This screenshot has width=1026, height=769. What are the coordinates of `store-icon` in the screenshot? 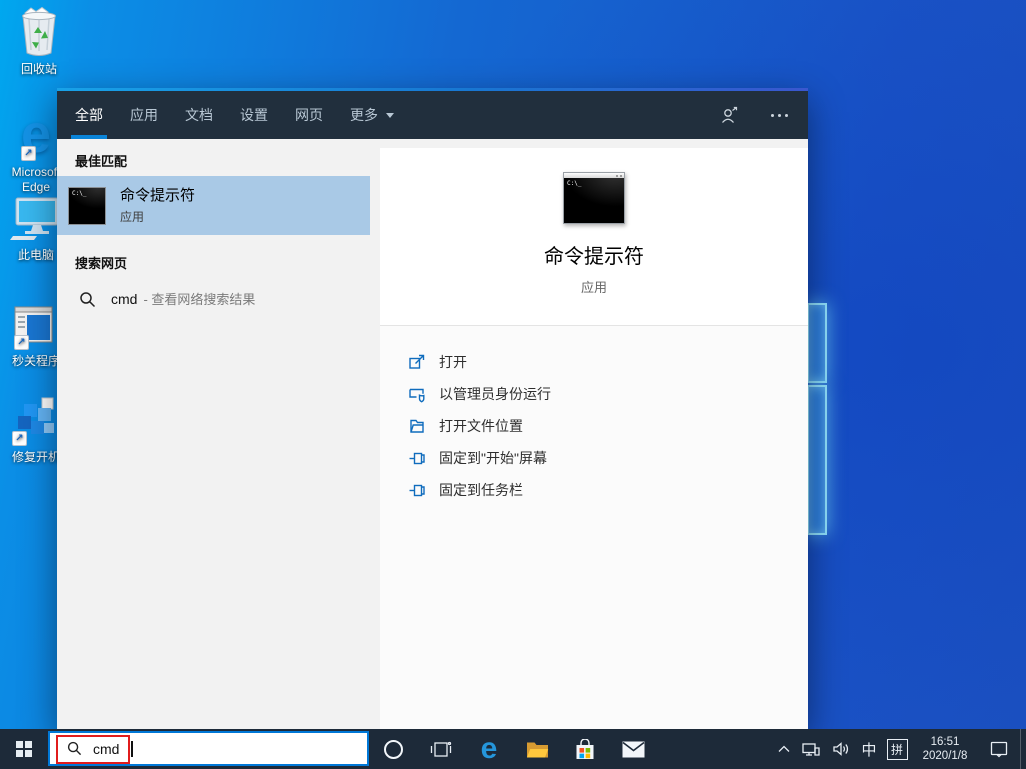 It's located at (585, 748).